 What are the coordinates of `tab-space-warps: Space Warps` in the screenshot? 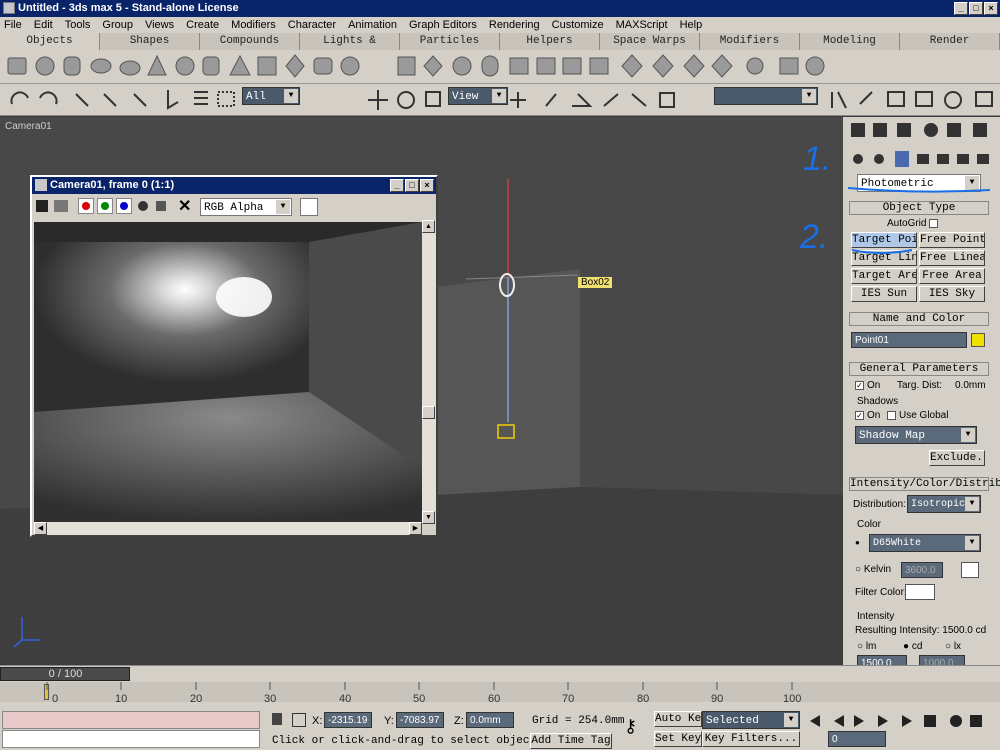 It's located at (650, 41).